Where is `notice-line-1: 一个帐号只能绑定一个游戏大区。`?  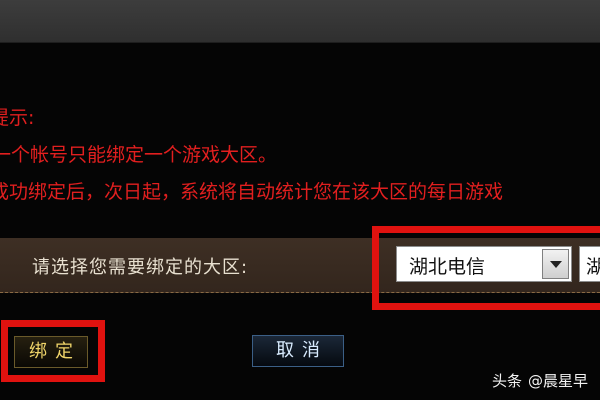
notice-line-1: 一个帐号只能绑定一个游戏大区。 is located at coordinates (139, 155).